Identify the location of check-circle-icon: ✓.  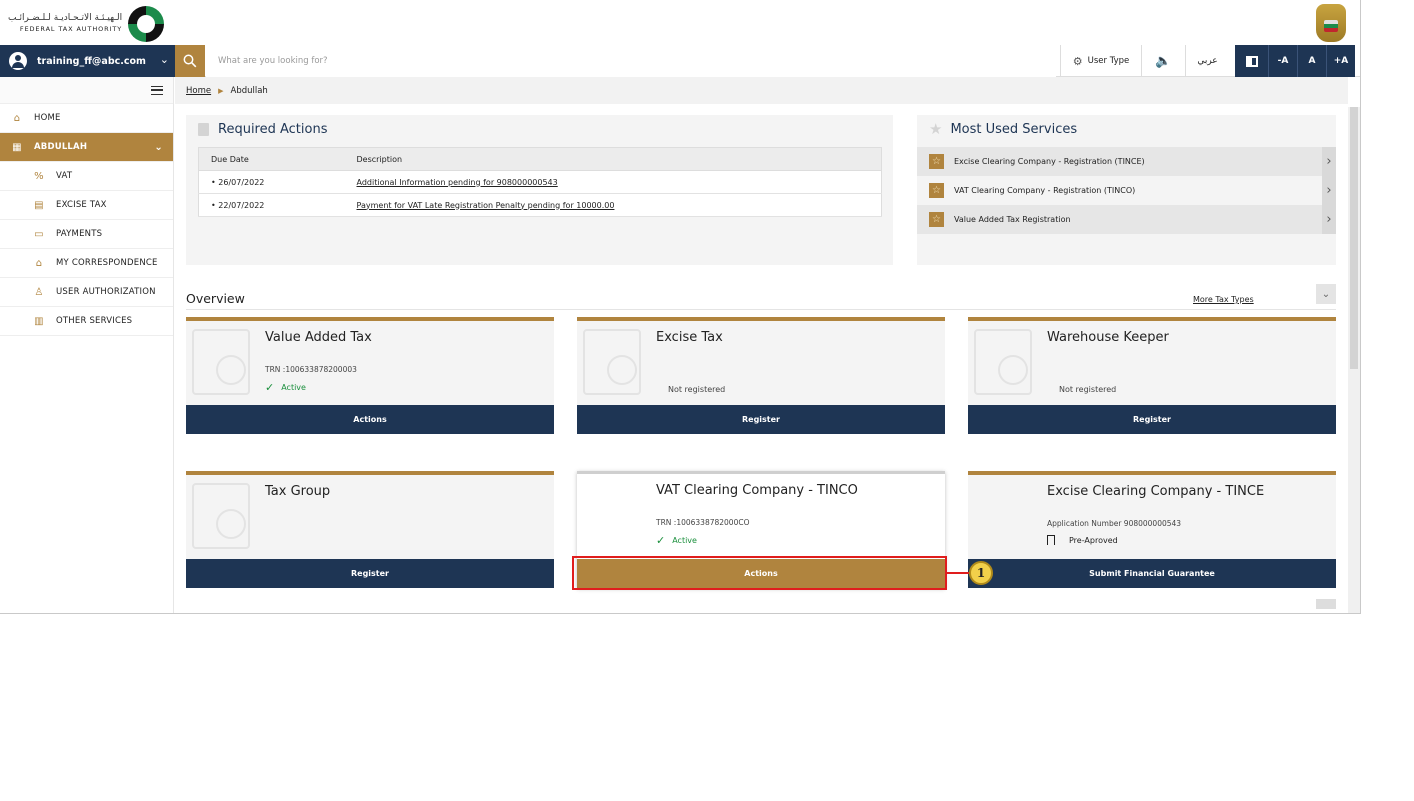
(270, 387).